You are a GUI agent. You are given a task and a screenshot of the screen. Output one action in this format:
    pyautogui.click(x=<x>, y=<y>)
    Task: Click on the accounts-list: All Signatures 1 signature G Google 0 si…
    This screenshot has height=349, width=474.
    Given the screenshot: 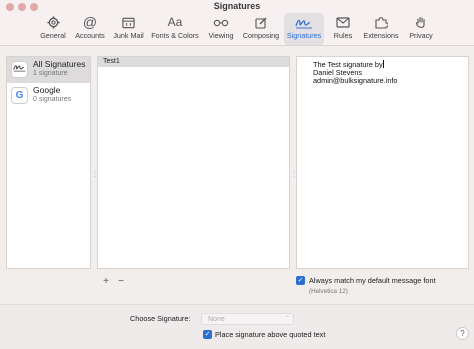 What is the action you would take?
    pyautogui.click(x=48, y=162)
    